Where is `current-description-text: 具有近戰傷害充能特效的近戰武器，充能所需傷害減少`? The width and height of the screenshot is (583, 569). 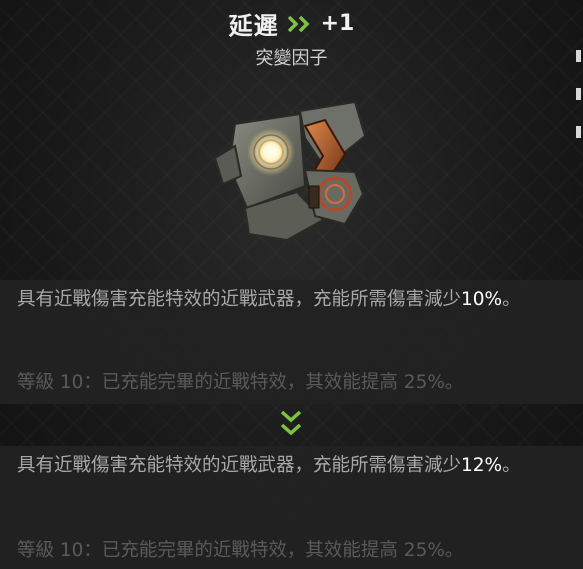
current-description-text: 具有近戰傷害充能特效的近戰武器，充能所需傷害減少 is located at coordinates (239, 299).